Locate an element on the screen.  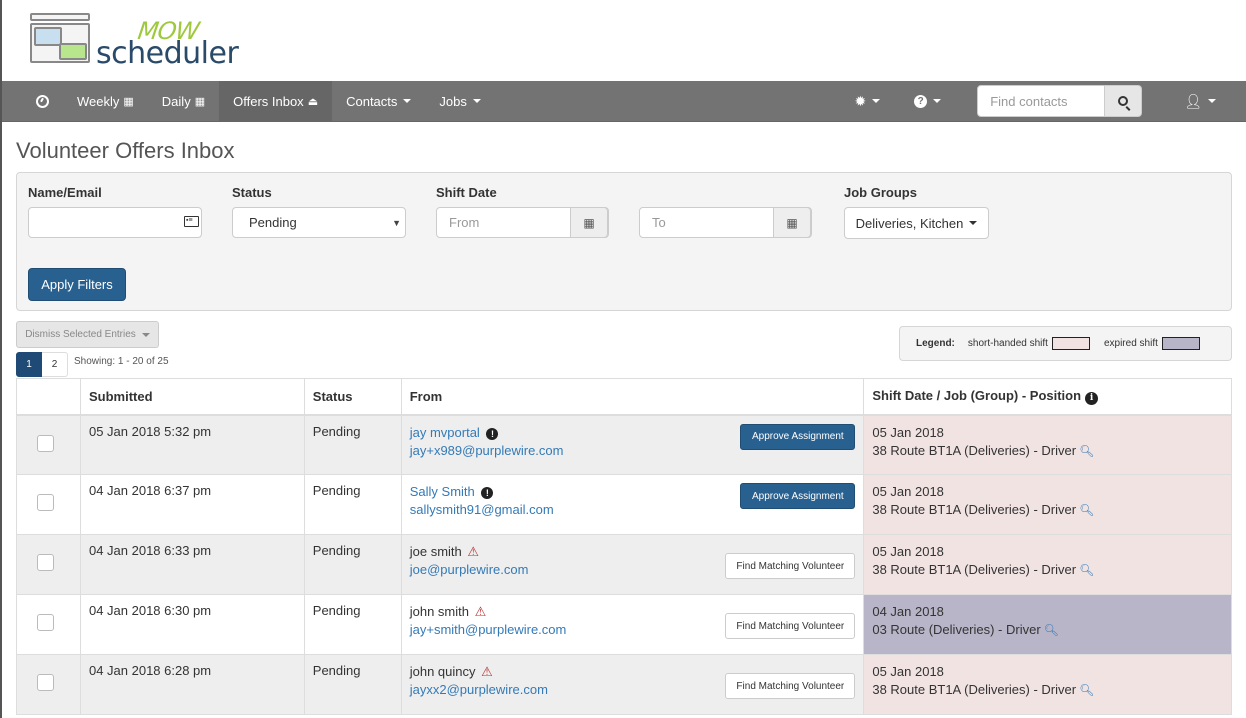
inbox-icon: ⏏ is located at coordinates (313, 101).